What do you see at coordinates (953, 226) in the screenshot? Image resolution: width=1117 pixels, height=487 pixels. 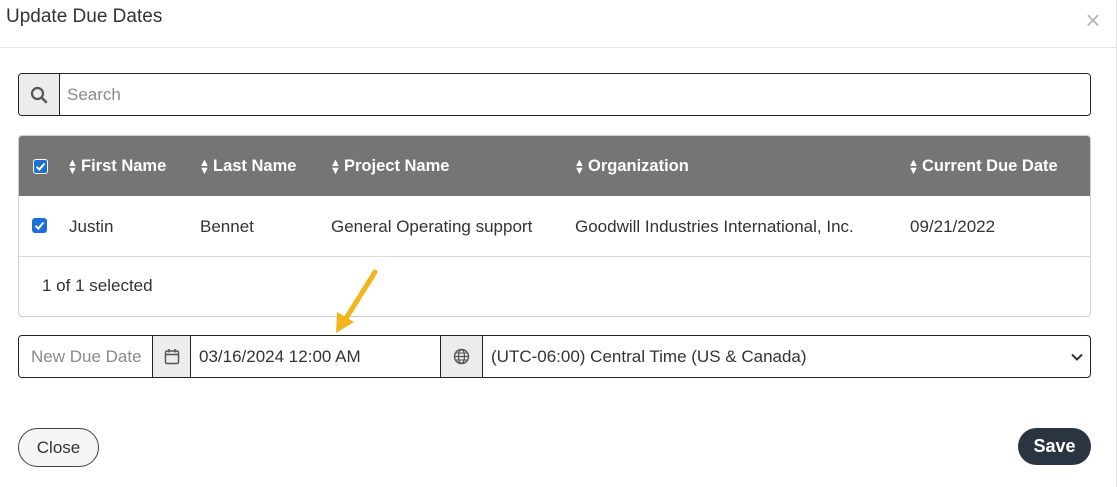 I see `cell-current-due-date: 09/21/2022` at bounding box center [953, 226].